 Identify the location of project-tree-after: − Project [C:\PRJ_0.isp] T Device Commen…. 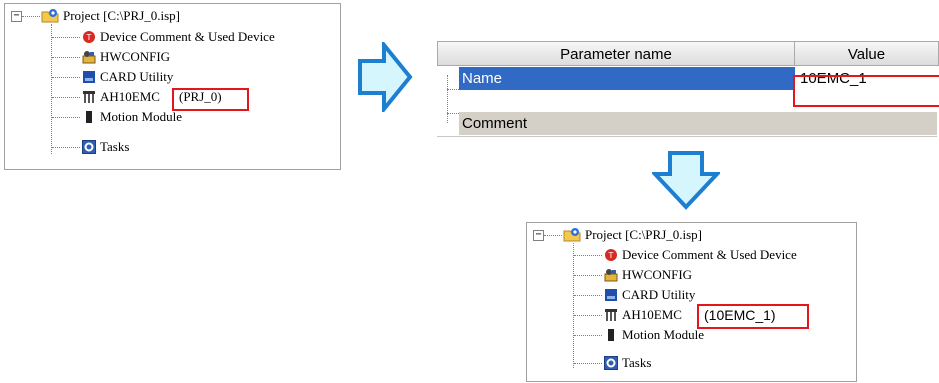
(691, 302).